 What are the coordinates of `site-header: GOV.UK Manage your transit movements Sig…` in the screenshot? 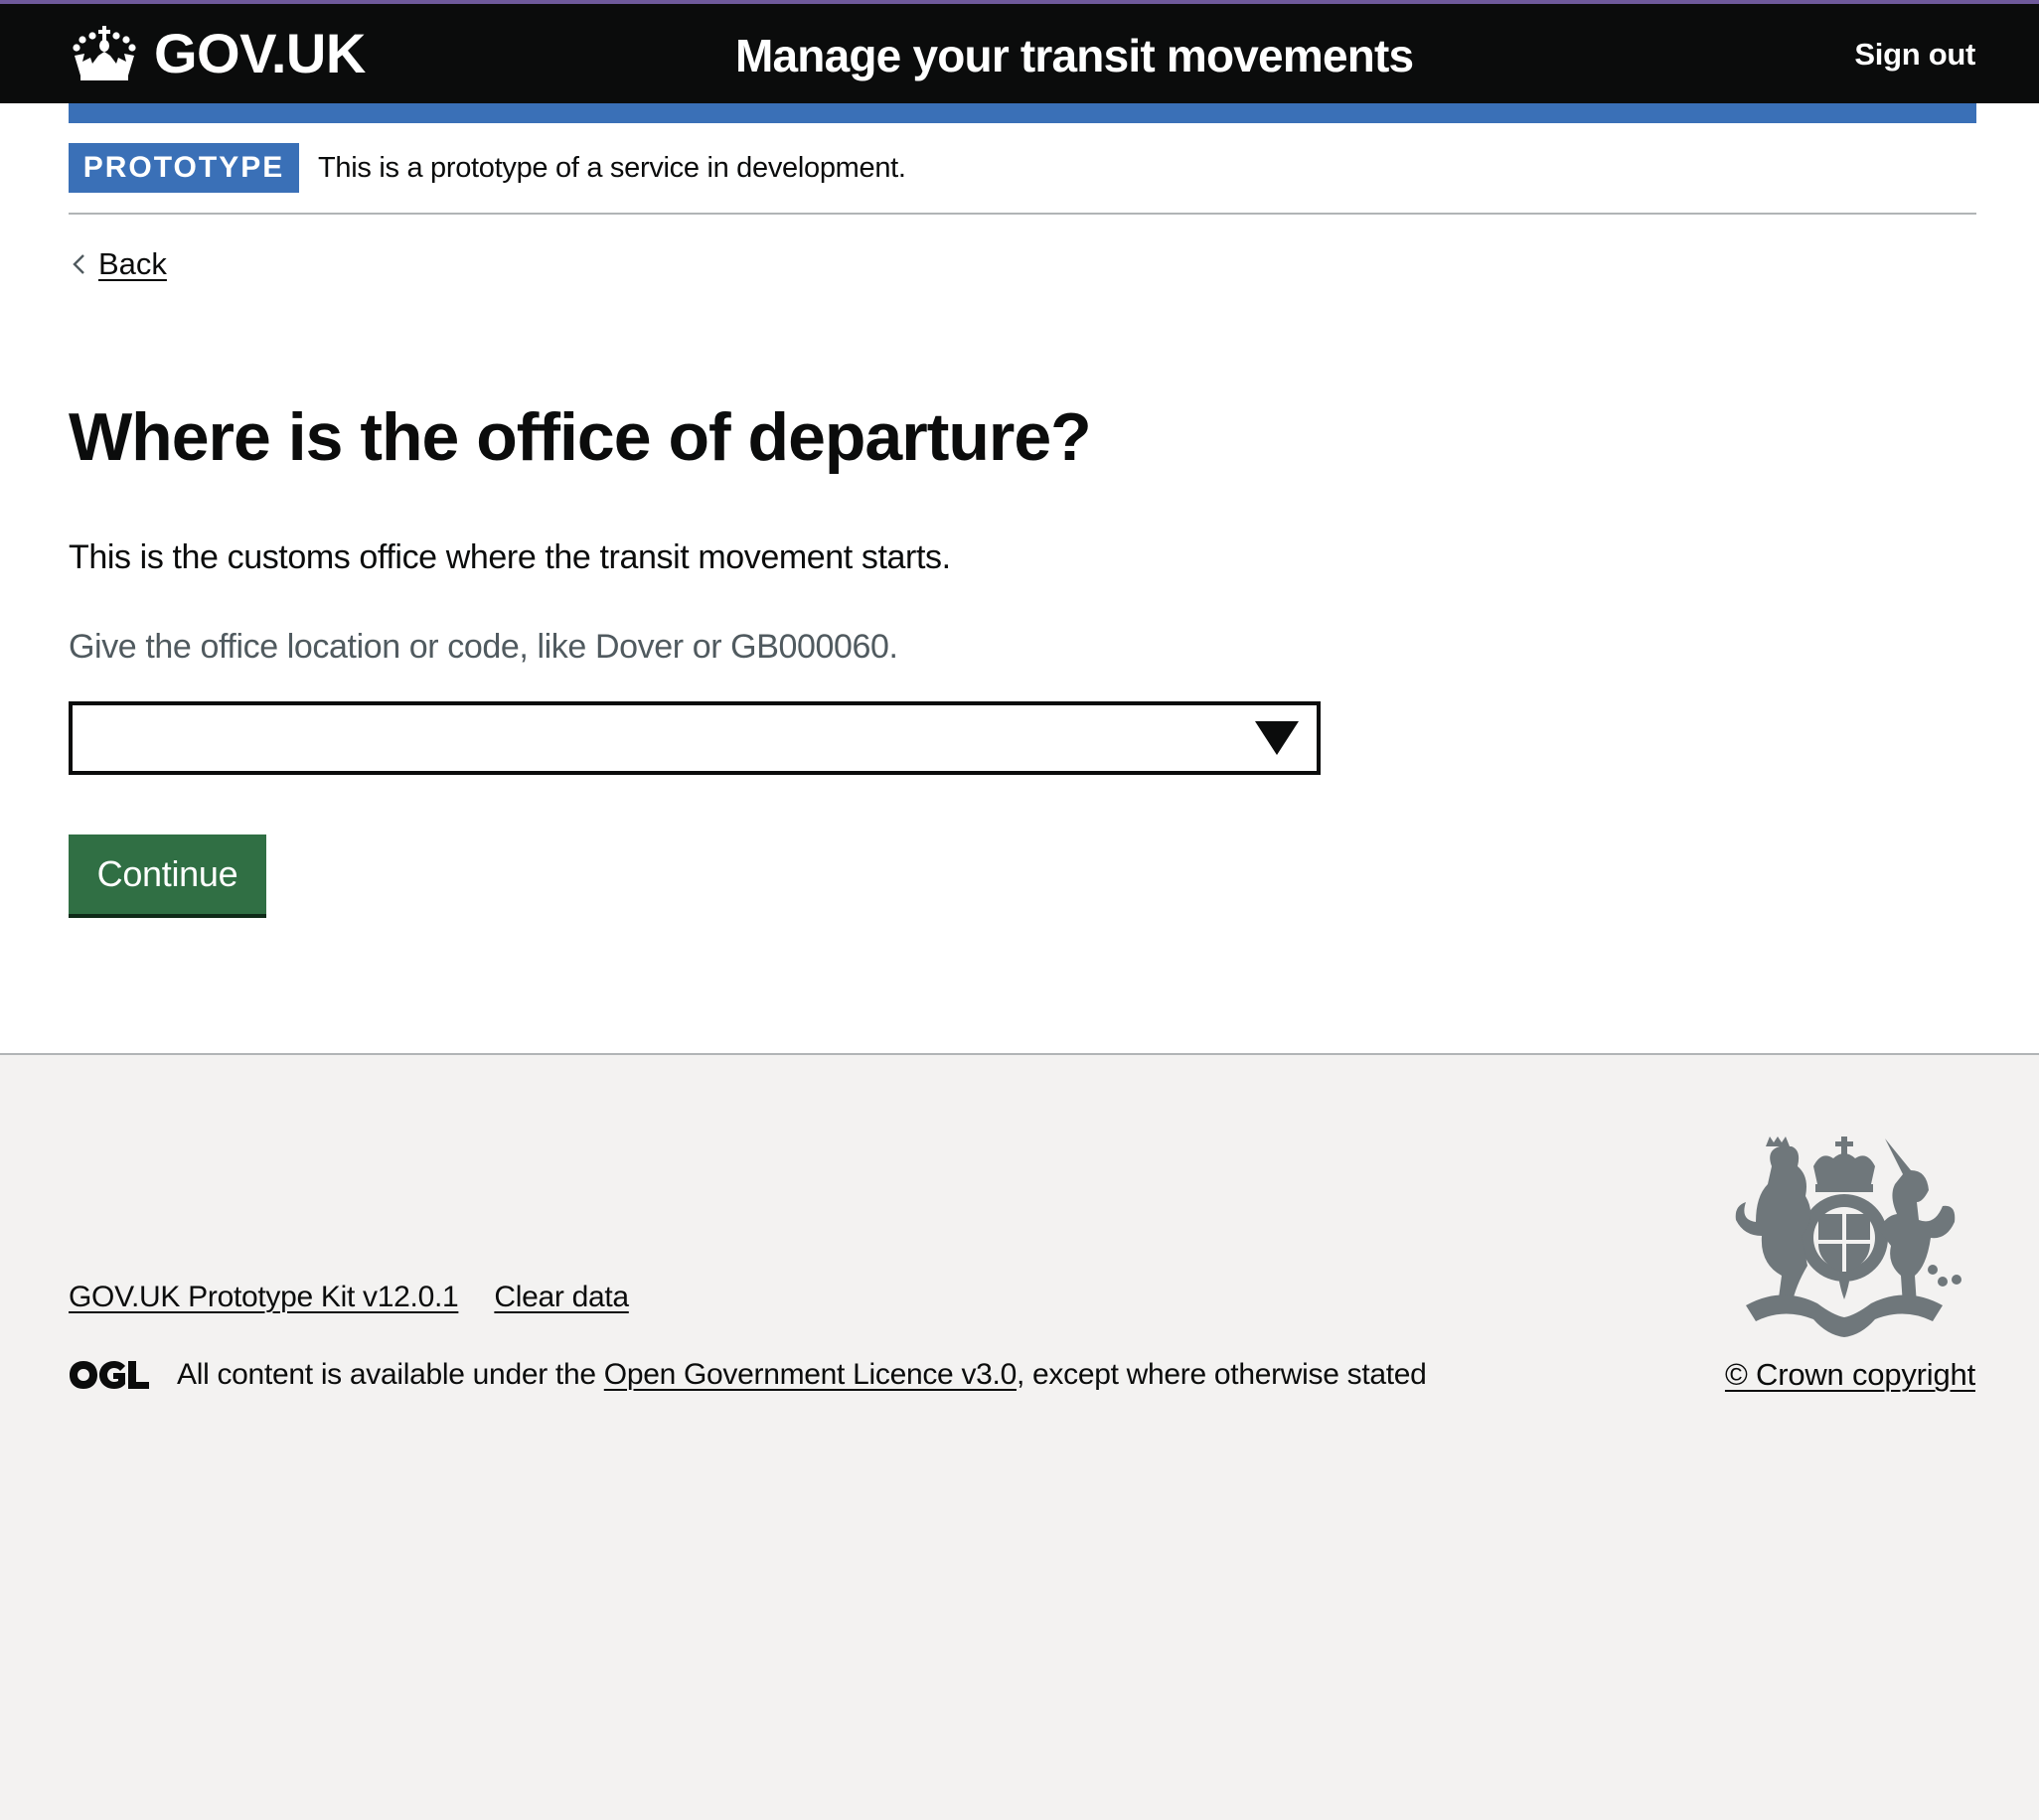 It's located at (1019, 53).